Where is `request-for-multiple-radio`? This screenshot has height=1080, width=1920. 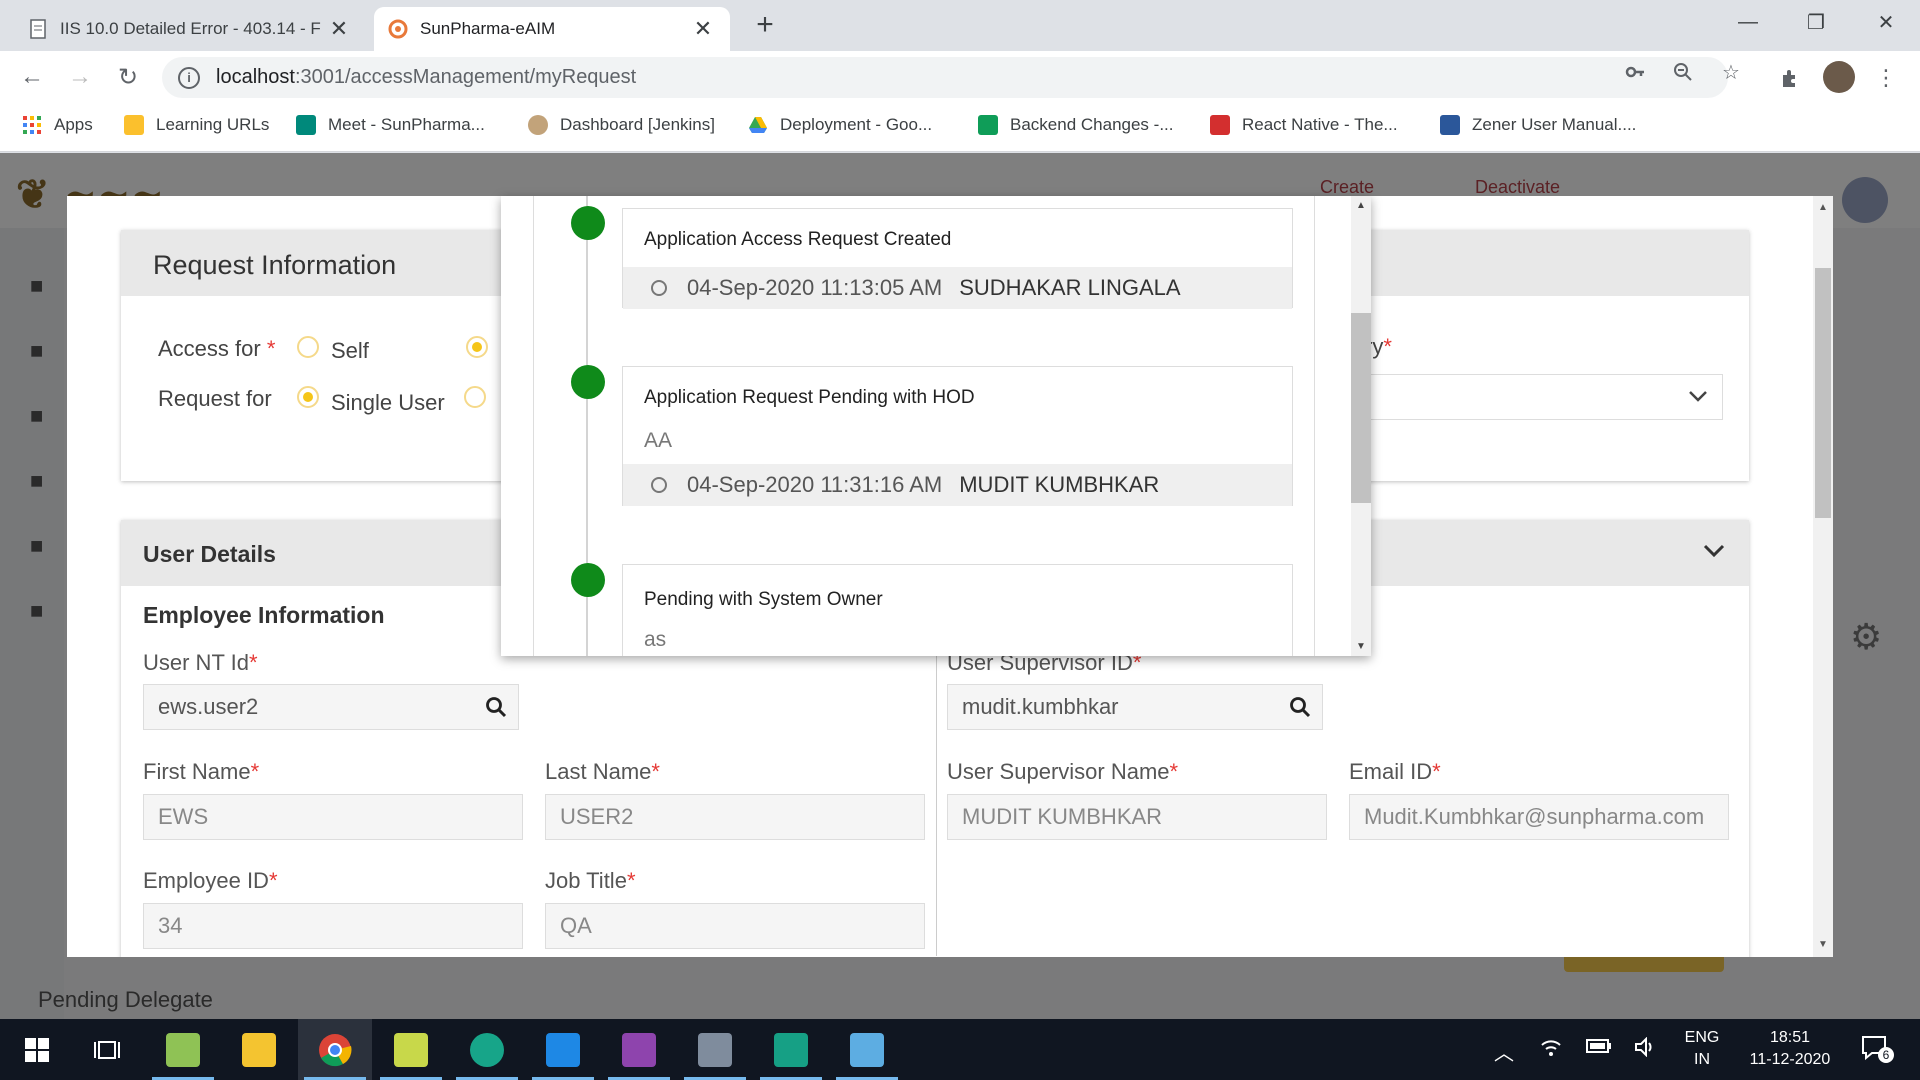
request-for-multiple-radio is located at coordinates (475, 397).